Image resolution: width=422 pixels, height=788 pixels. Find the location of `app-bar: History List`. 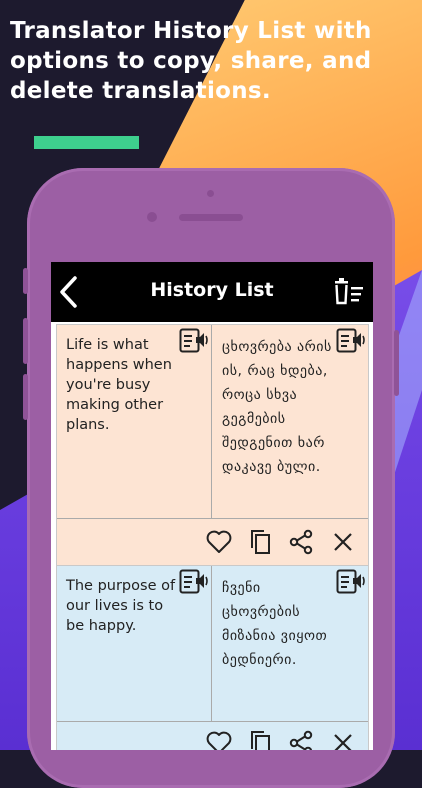

app-bar: History List is located at coordinates (212, 292).